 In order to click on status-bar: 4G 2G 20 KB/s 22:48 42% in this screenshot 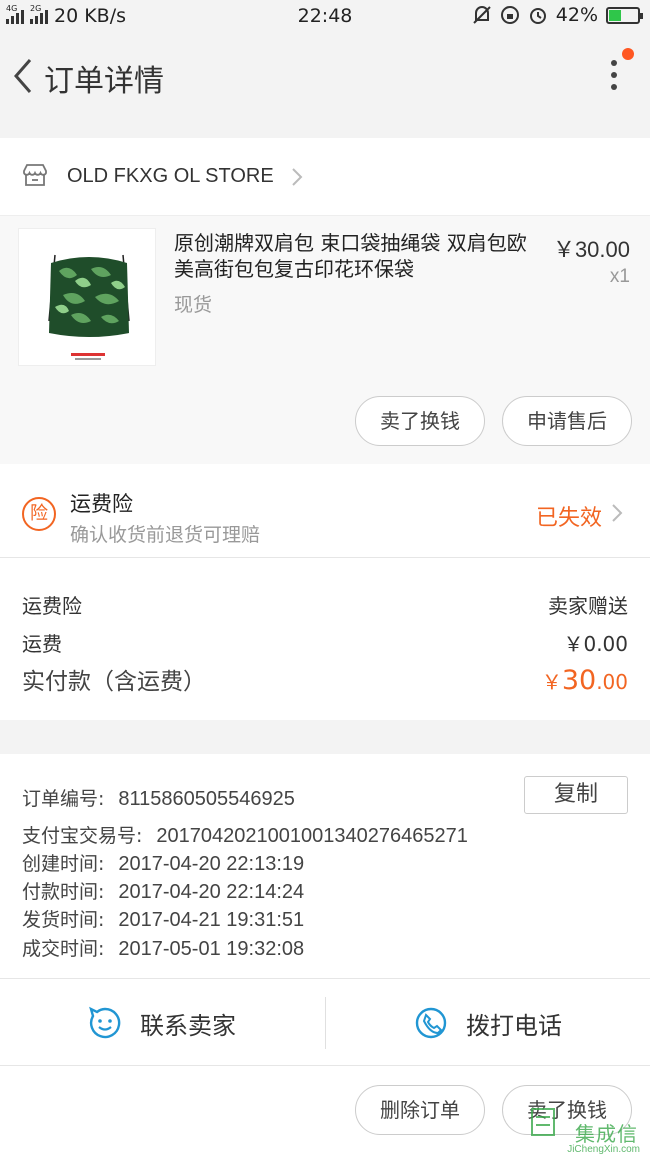, I will do `click(325, 17)`.